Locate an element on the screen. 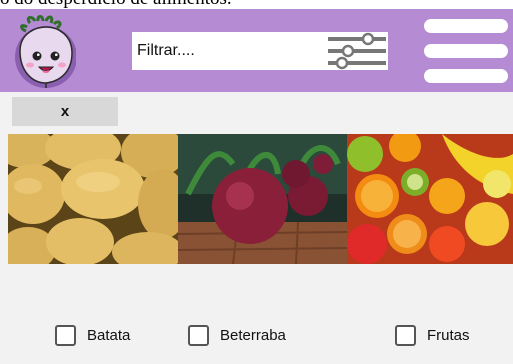  batata-image is located at coordinates (93, 199).